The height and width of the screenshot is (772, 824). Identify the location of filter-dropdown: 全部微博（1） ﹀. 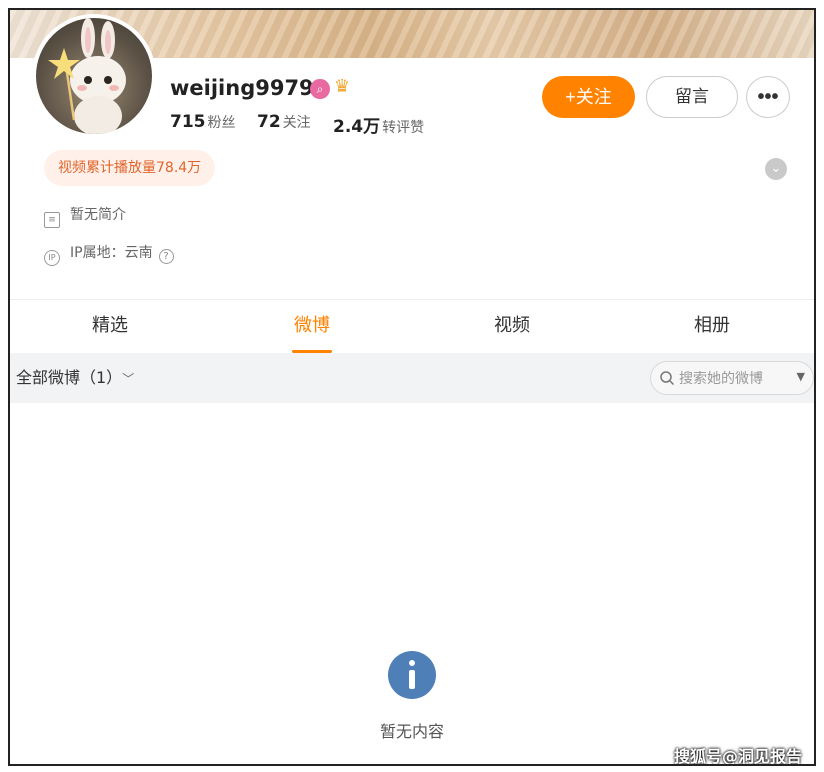
(75, 378).